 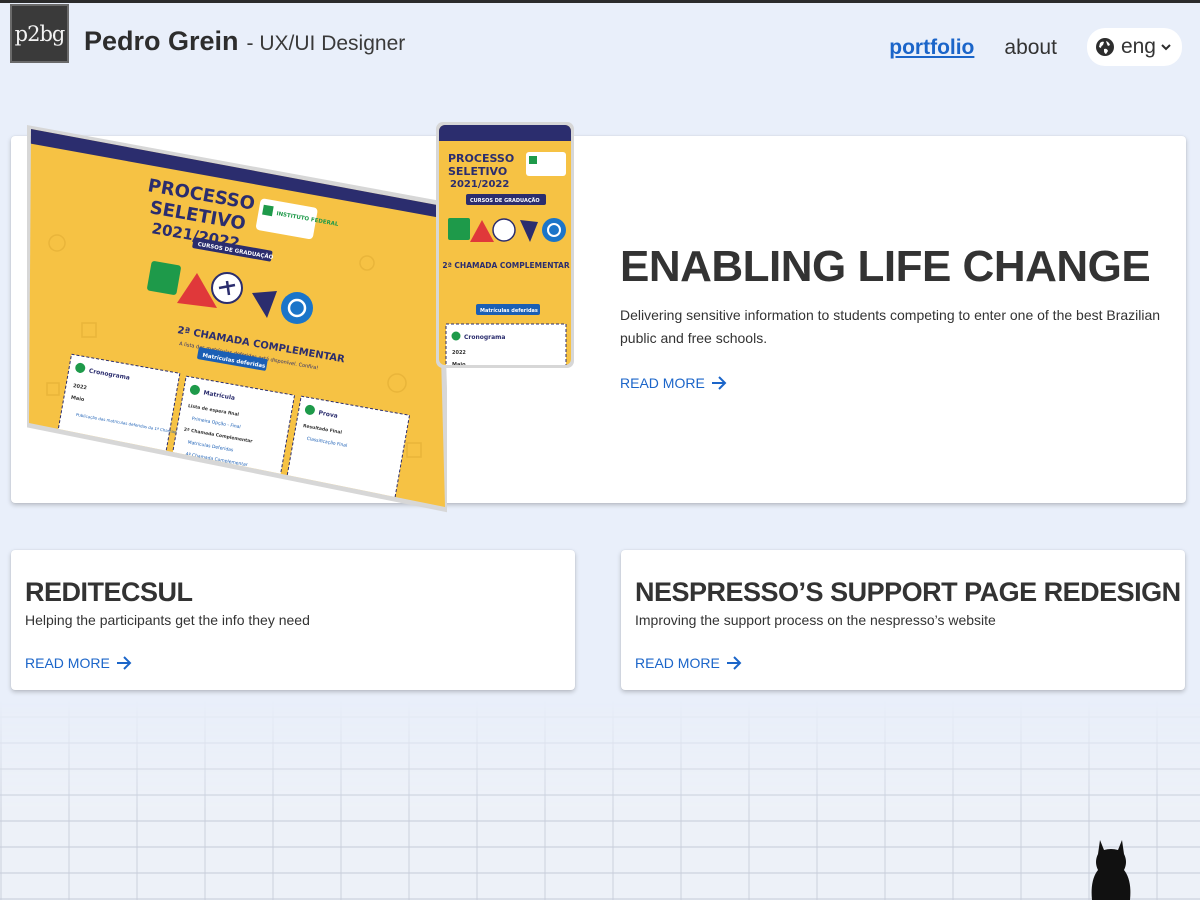 I want to click on main-nav: portfolio about eng, so click(x=1035, y=47).